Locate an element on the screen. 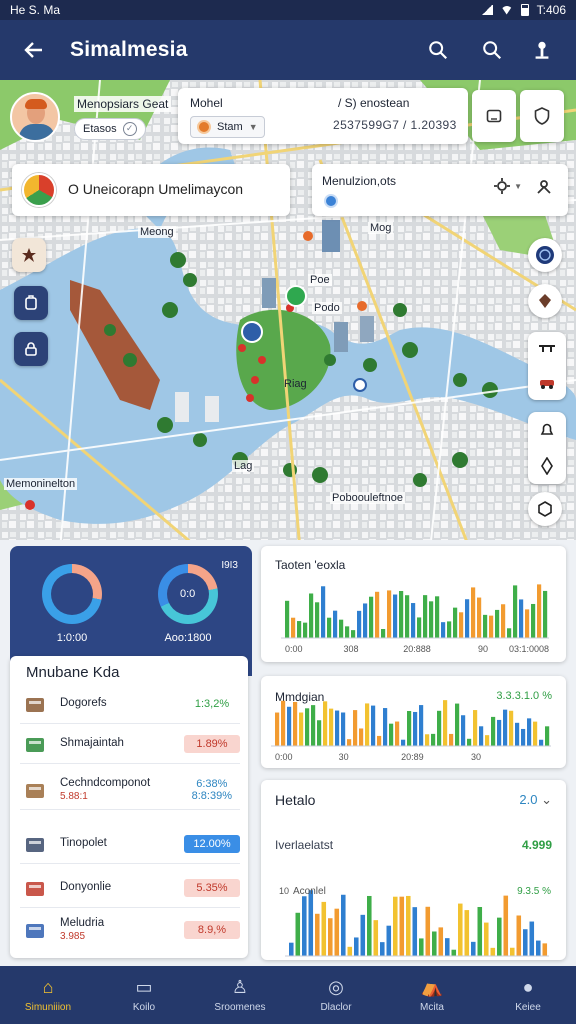 The image size is (576, 1024). map-label-mog: Mog is located at coordinates (381, 228).